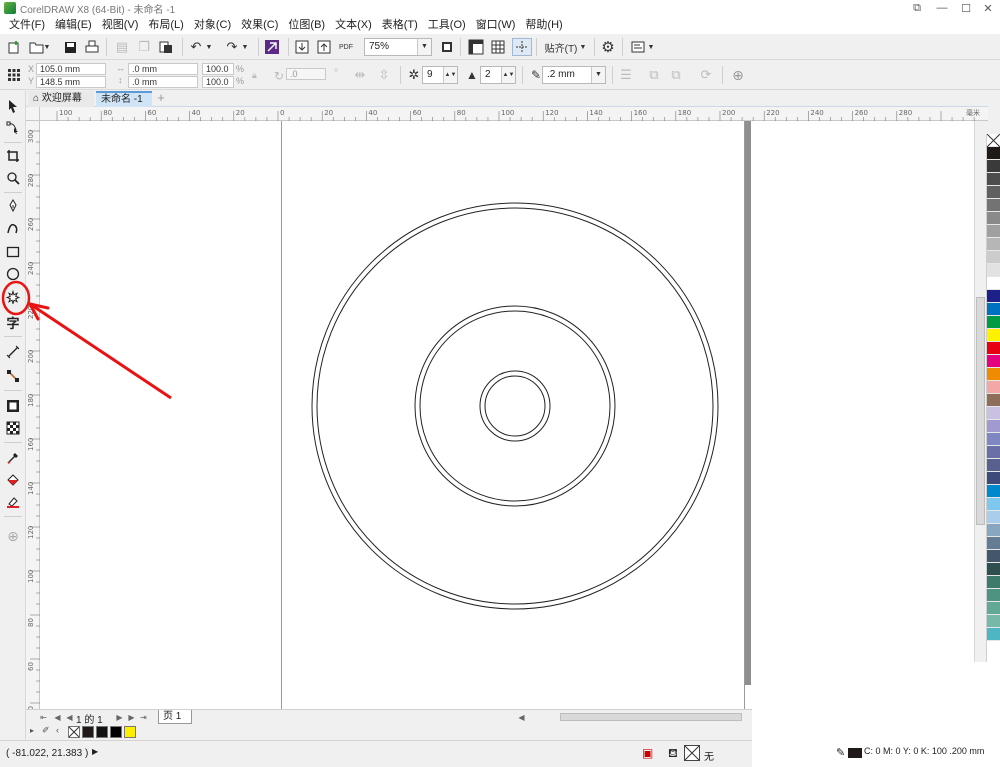  Describe the element at coordinates (272, 47) in the screenshot. I see `search-content-icon` at that location.